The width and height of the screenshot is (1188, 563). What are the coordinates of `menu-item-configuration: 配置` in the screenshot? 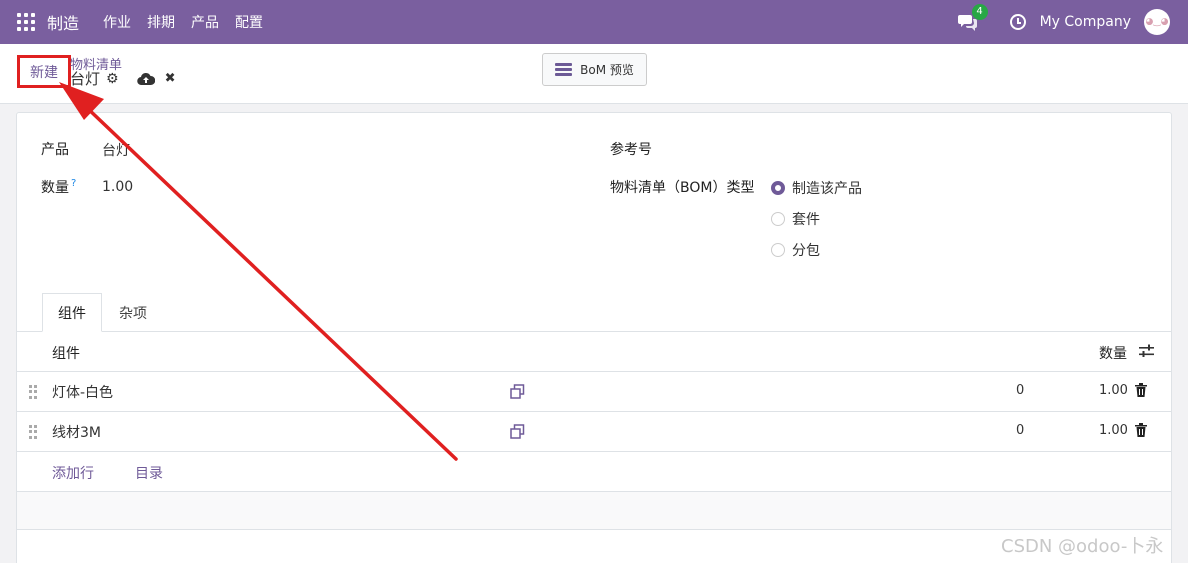 It's located at (249, 22).